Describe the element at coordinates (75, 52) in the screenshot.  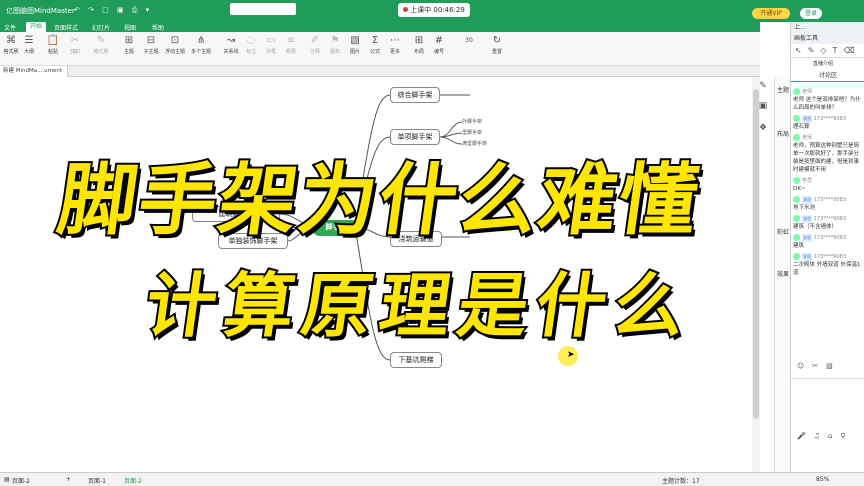
I see `tool-copy: ⧉` at that location.